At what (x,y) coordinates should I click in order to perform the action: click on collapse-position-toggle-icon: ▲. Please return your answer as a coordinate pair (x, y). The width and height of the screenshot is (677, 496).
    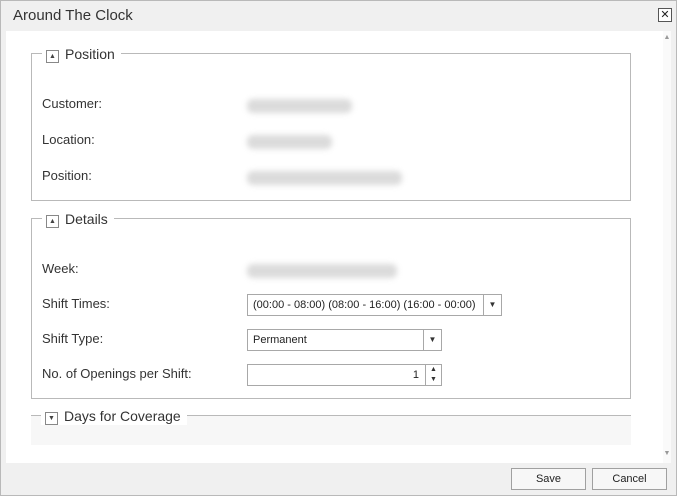
    Looking at the image, I should click on (52, 56).